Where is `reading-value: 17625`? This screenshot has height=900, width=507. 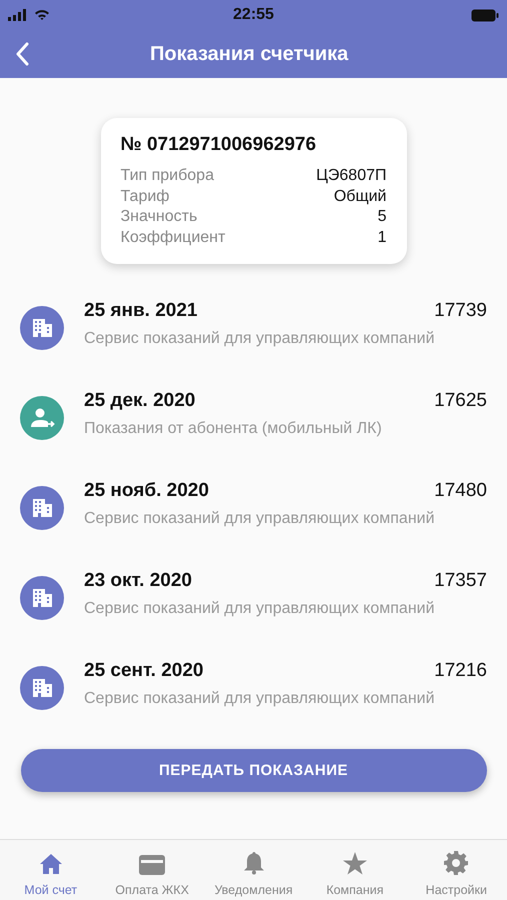 reading-value: 17625 is located at coordinates (460, 401).